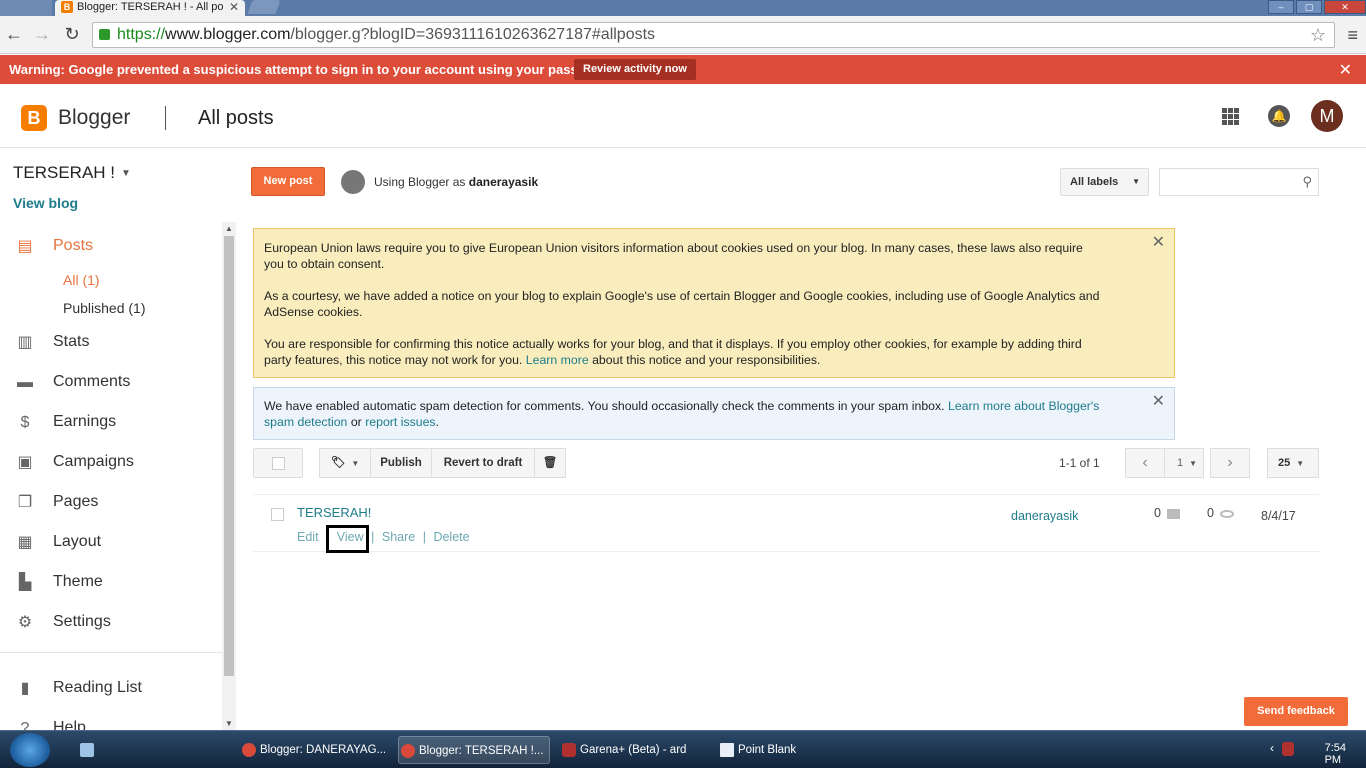 This screenshot has width=1366, height=768. I want to click on sidebar-item-settings: ⚙ Settings, so click(111, 623).